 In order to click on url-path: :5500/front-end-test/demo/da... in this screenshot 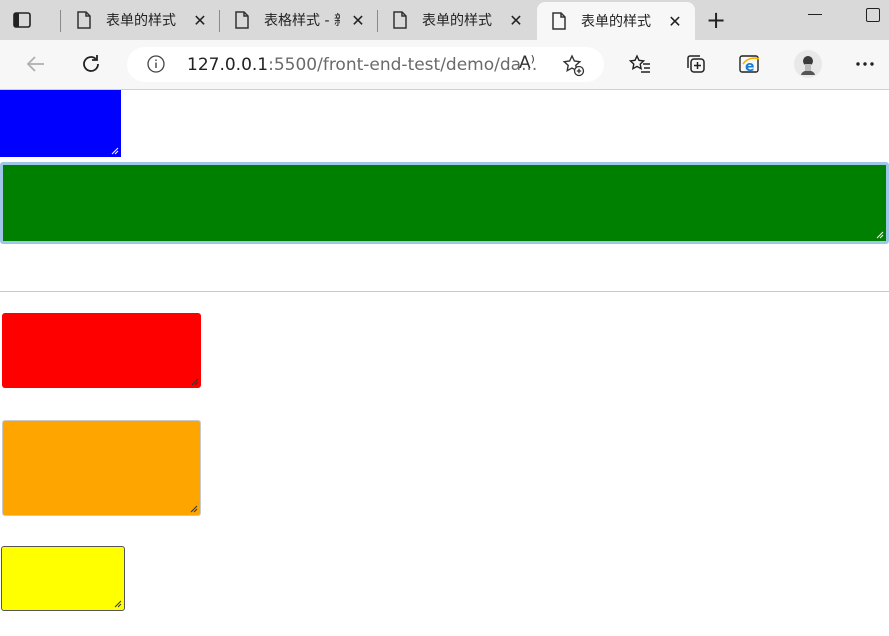, I will do `click(403, 65)`.